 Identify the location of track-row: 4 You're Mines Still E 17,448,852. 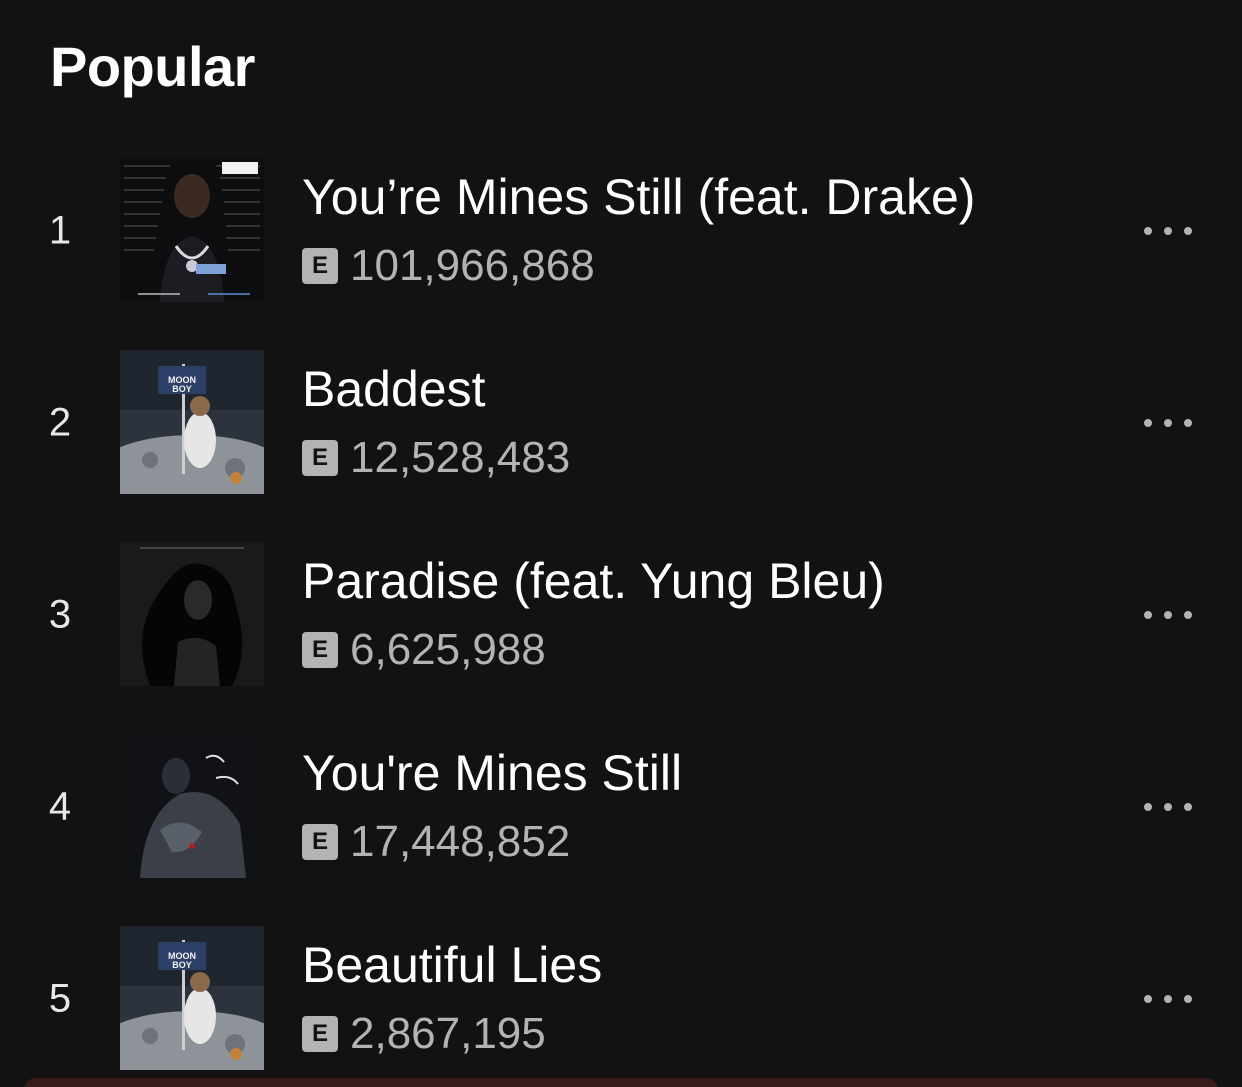
(621, 807).